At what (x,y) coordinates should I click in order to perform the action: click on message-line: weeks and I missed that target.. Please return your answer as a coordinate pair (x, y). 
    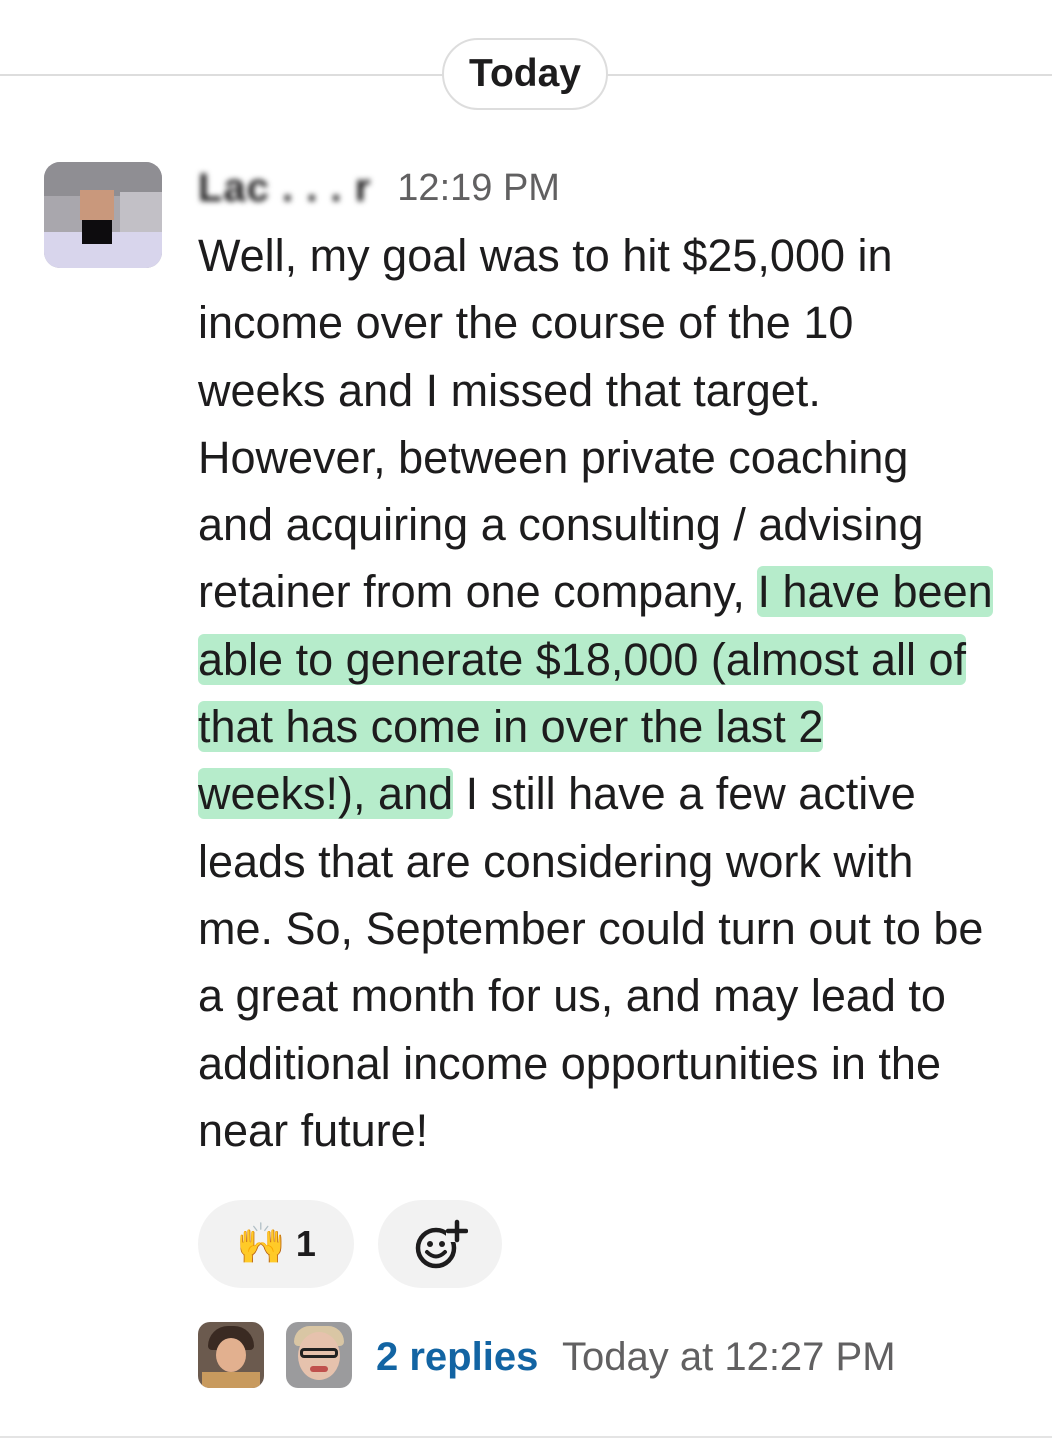
    Looking at the image, I should click on (509, 390).